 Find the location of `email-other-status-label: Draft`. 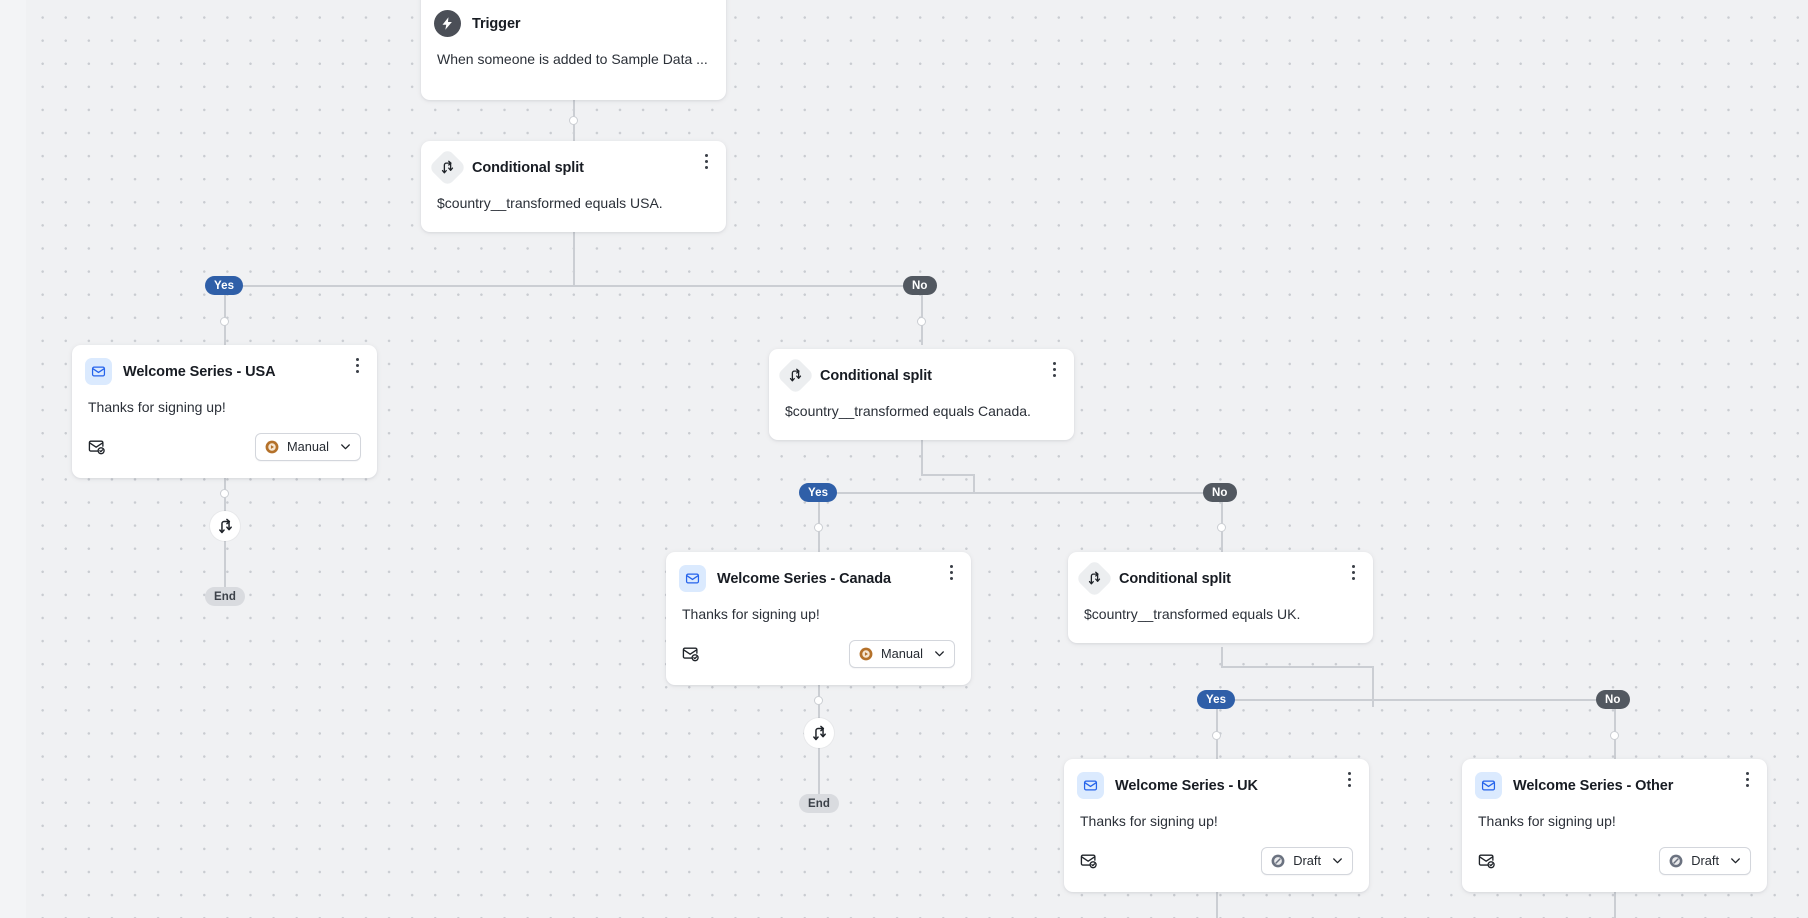

email-other-status-label: Draft is located at coordinates (1705, 860).